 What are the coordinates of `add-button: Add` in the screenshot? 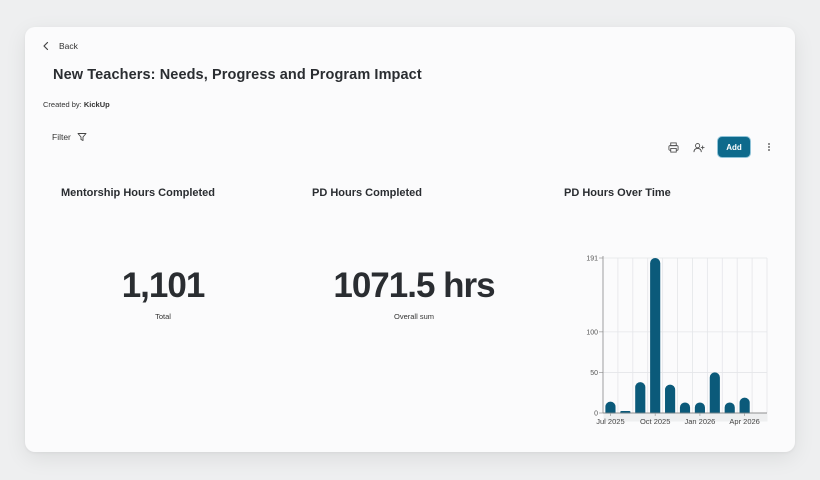 It's located at (734, 147).